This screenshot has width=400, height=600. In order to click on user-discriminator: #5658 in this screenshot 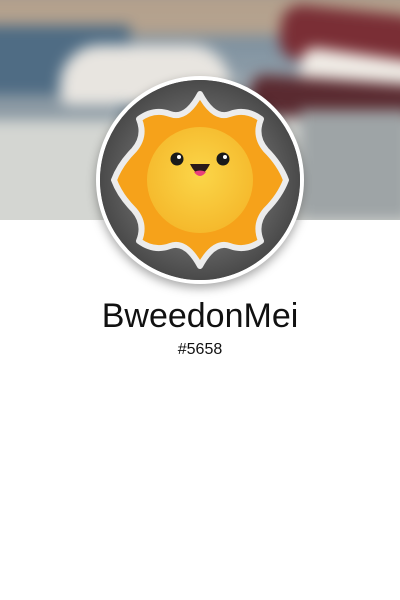, I will do `click(200, 349)`.